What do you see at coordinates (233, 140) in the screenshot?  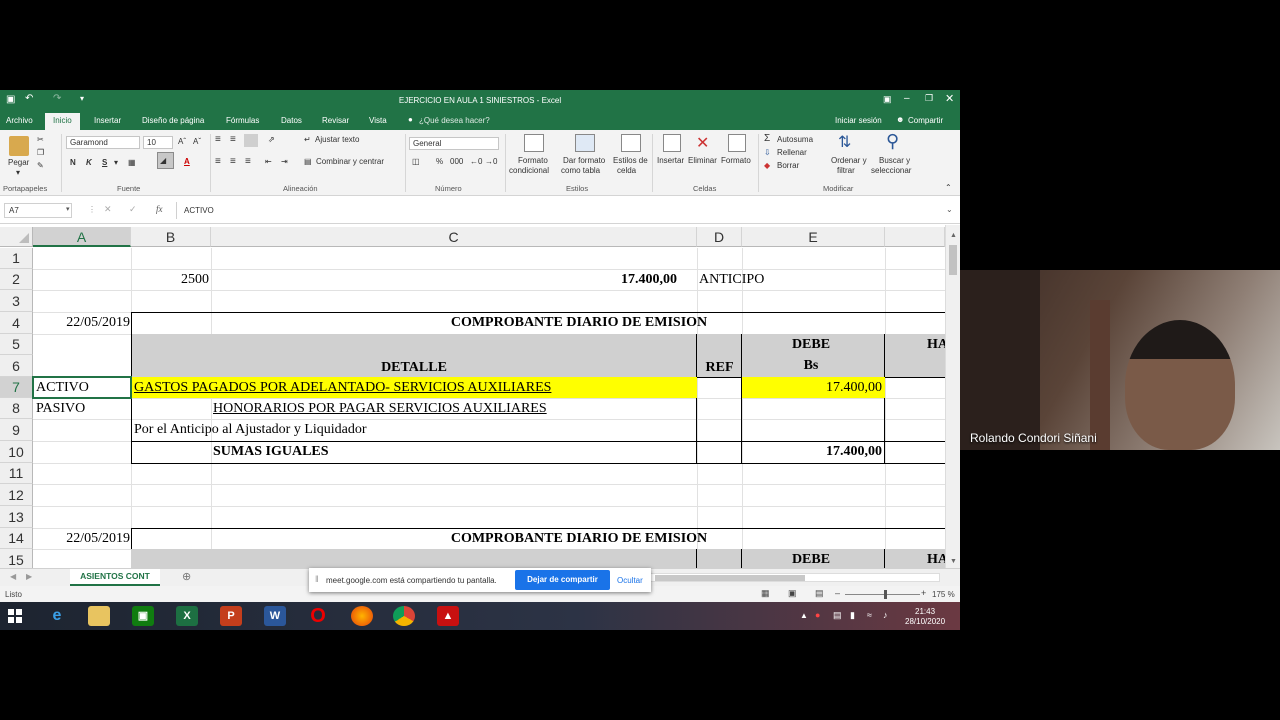 I see `align-middle-icon: ≡` at bounding box center [233, 140].